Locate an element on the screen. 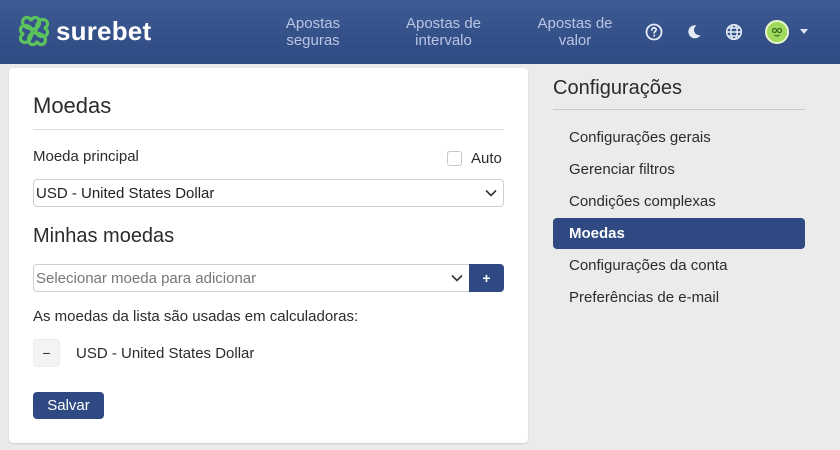 The width and height of the screenshot is (840, 450). globe-icon is located at coordinates (734, 32).